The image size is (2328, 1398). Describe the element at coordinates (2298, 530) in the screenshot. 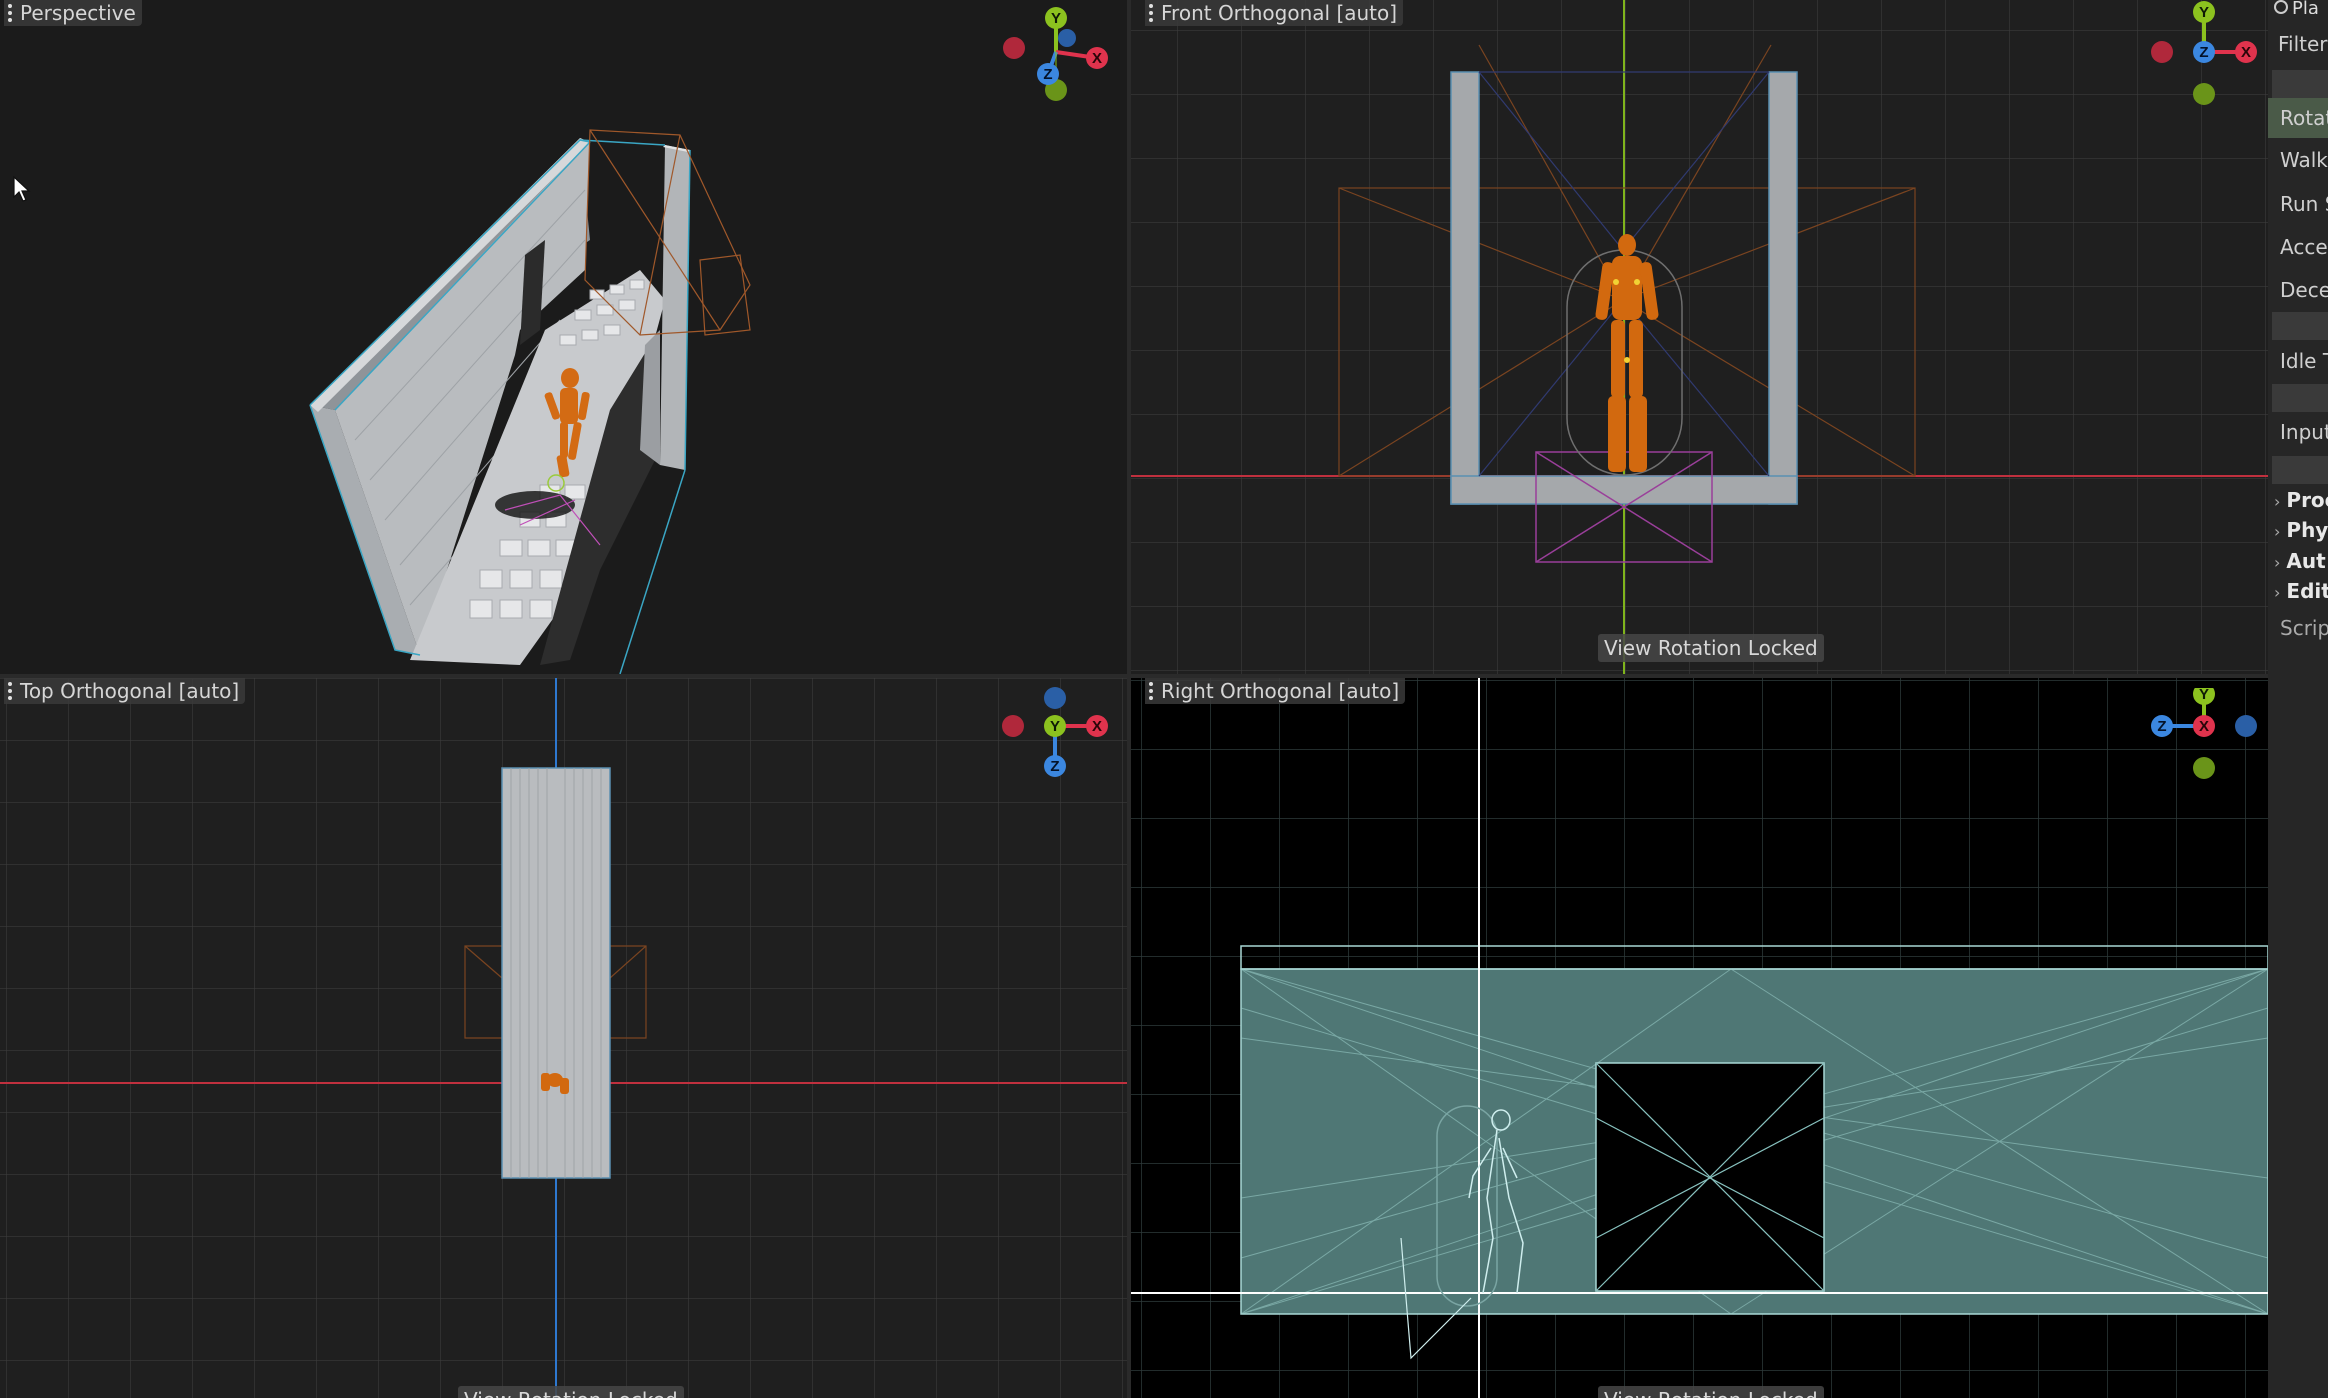

I see `inspector-section-physics: › Phy` at that location.